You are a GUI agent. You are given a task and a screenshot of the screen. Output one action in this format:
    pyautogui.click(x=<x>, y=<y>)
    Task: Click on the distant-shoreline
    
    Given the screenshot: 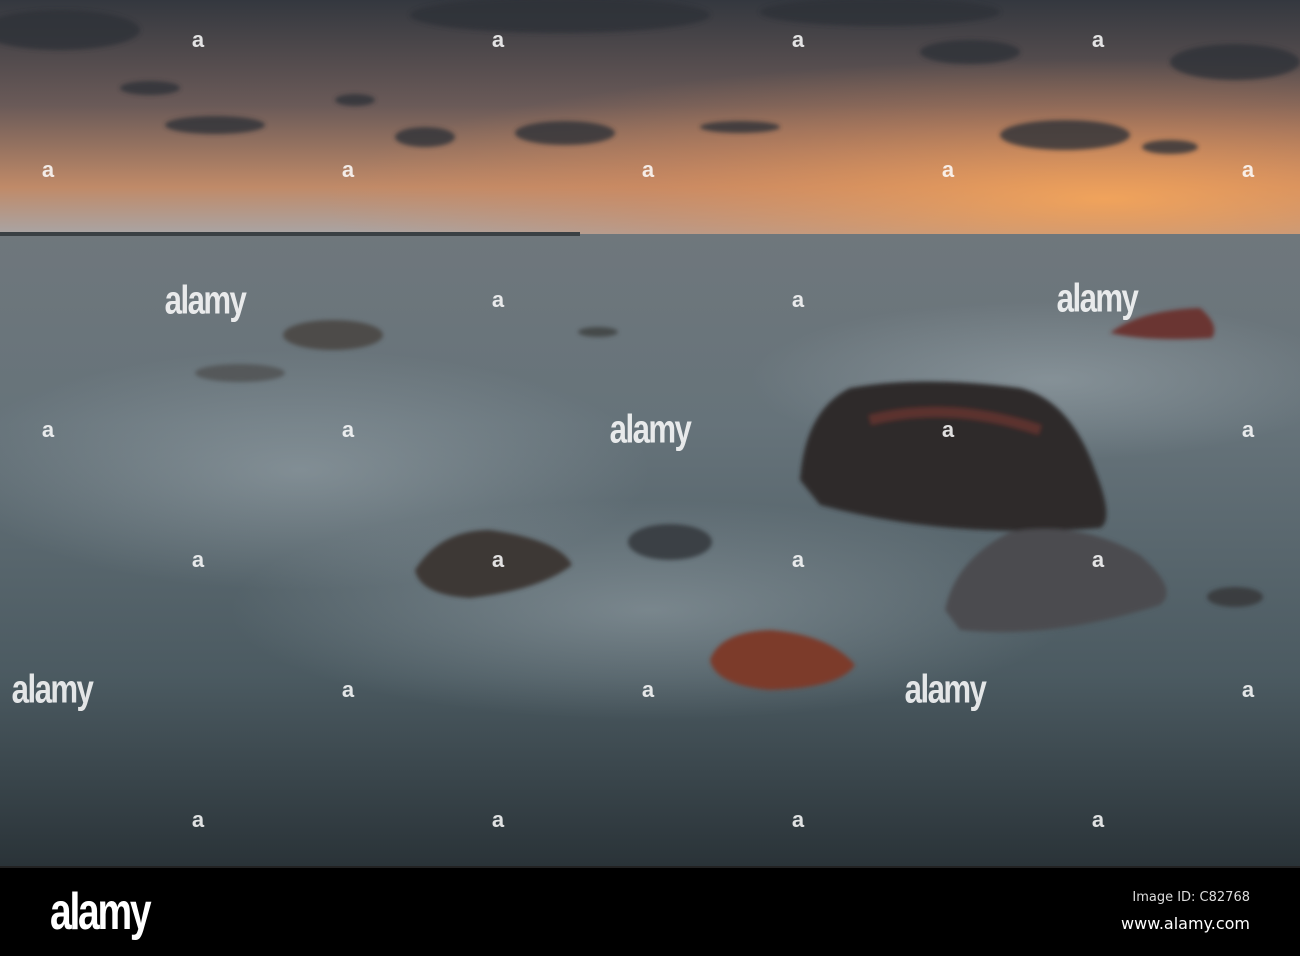 What is the action you would take?
    pyautogui.click(x=290, y=234)
    